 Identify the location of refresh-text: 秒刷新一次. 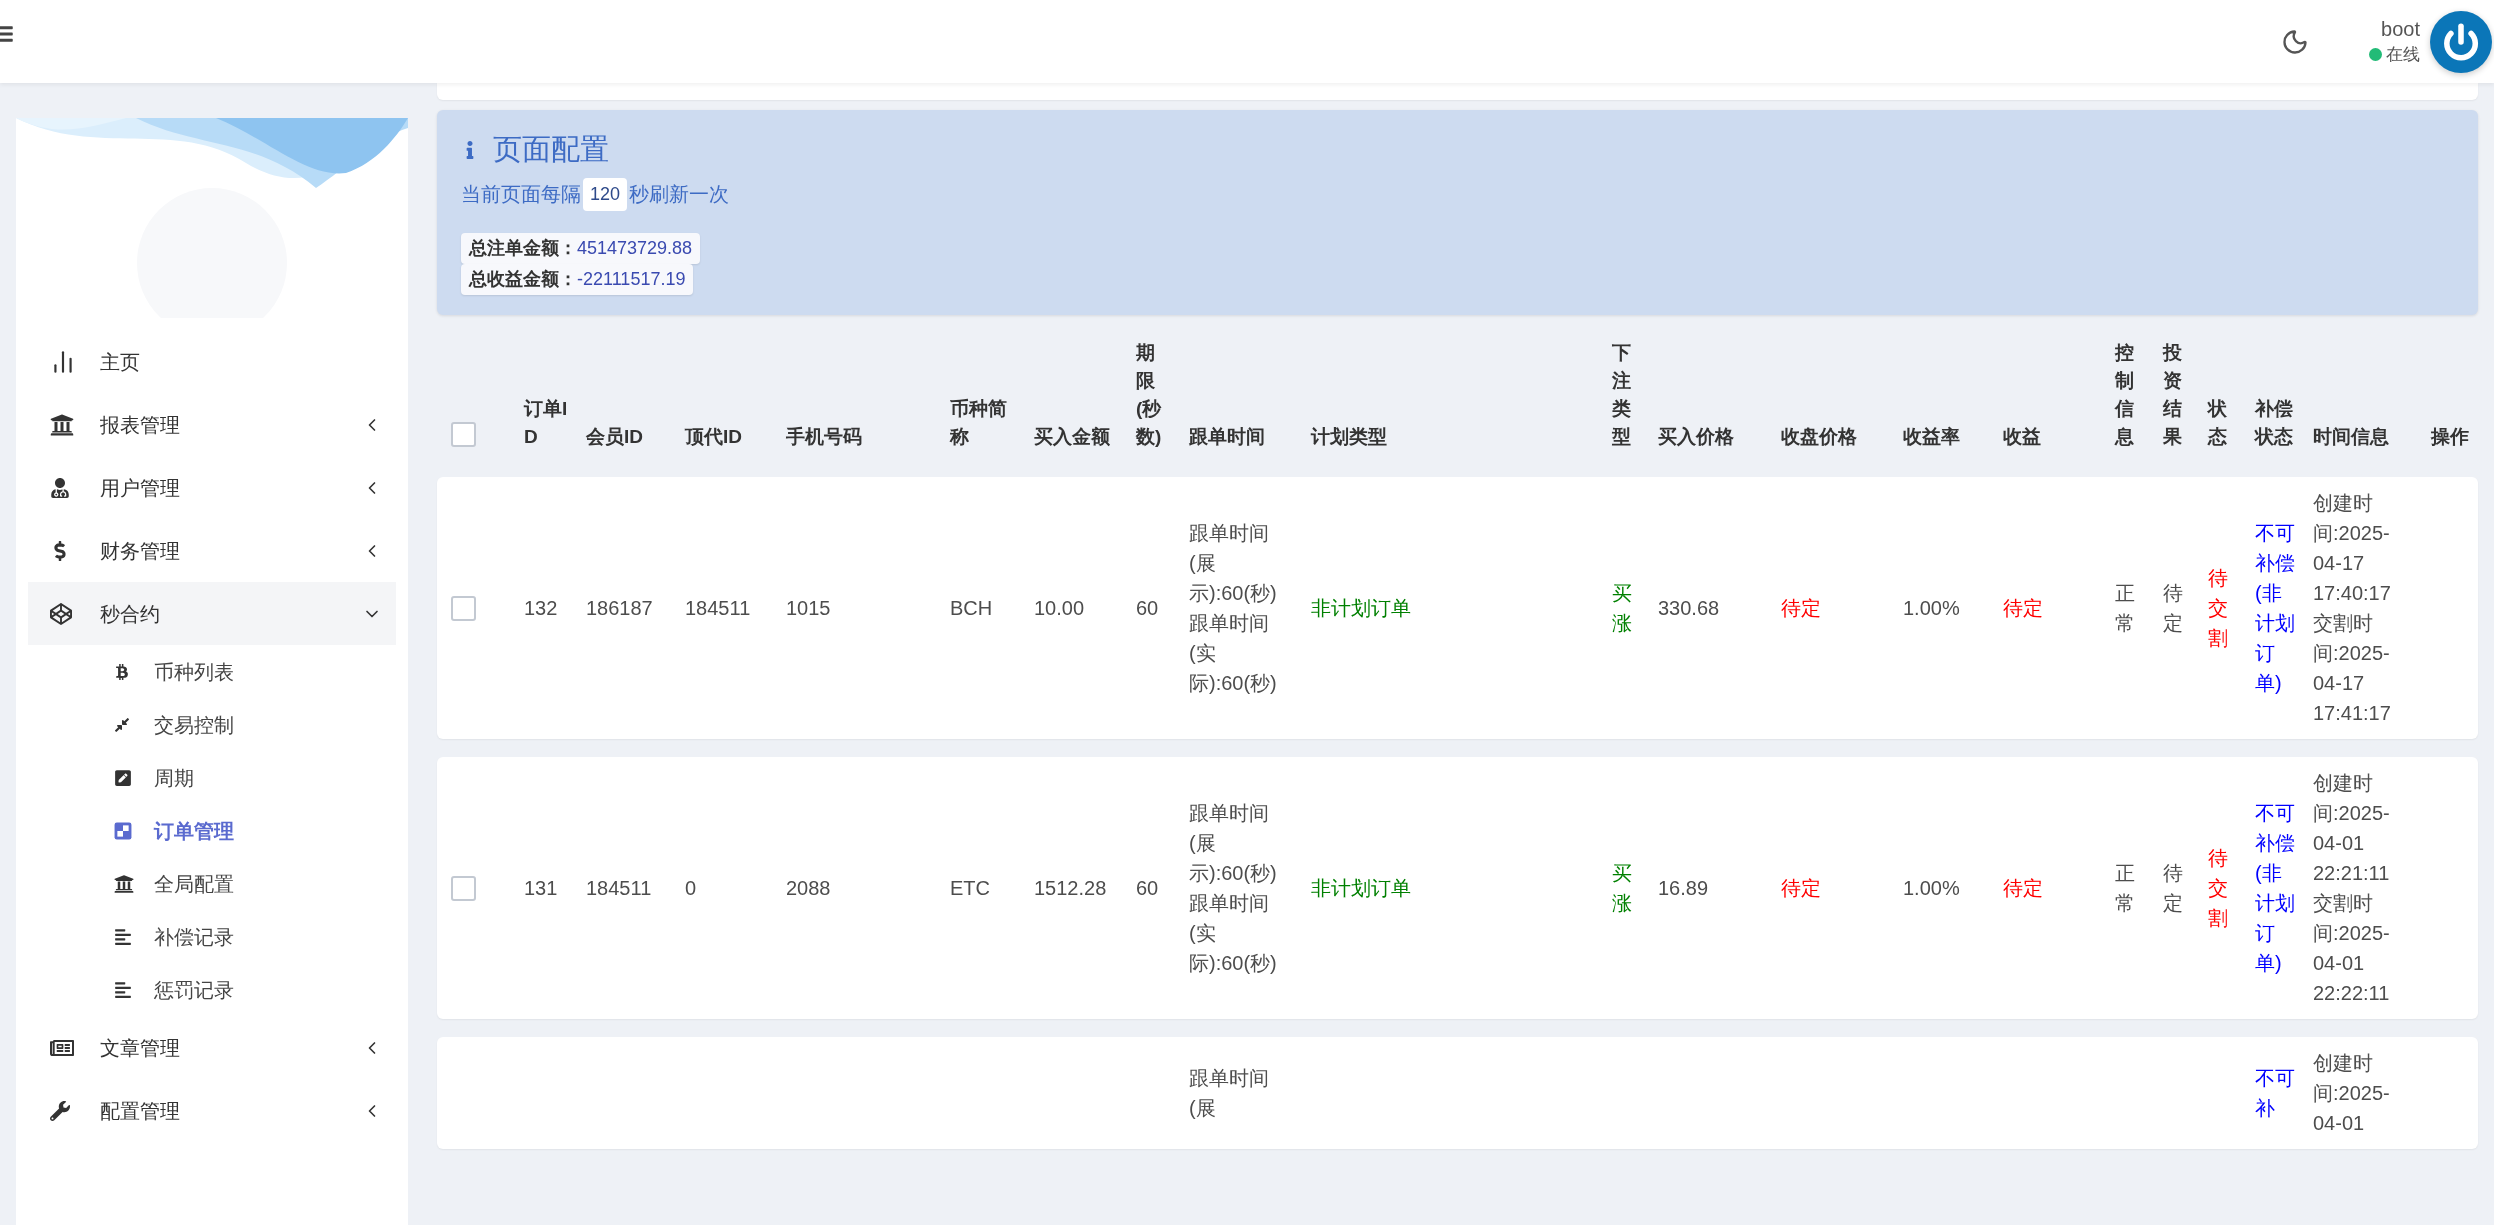
(679, 194).